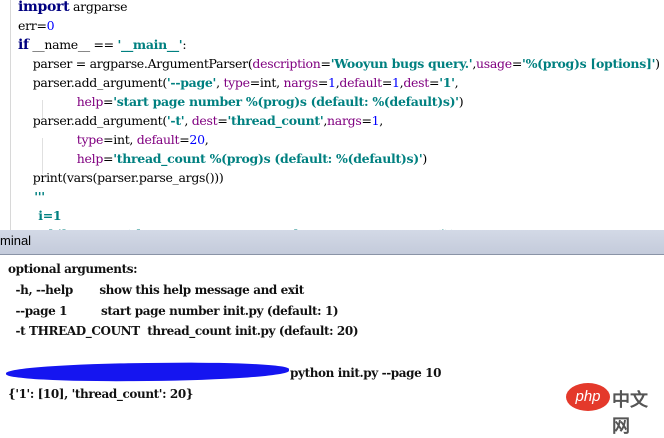  Describe the element at coordinates (630, 413) in the screenshot. I see `watermark-text: 中文网` at that location.